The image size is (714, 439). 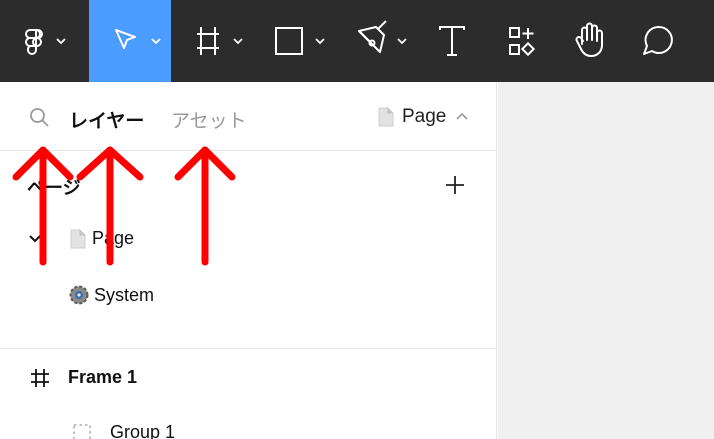 I want to click on add-page-icon, so click(x=455, y=185).